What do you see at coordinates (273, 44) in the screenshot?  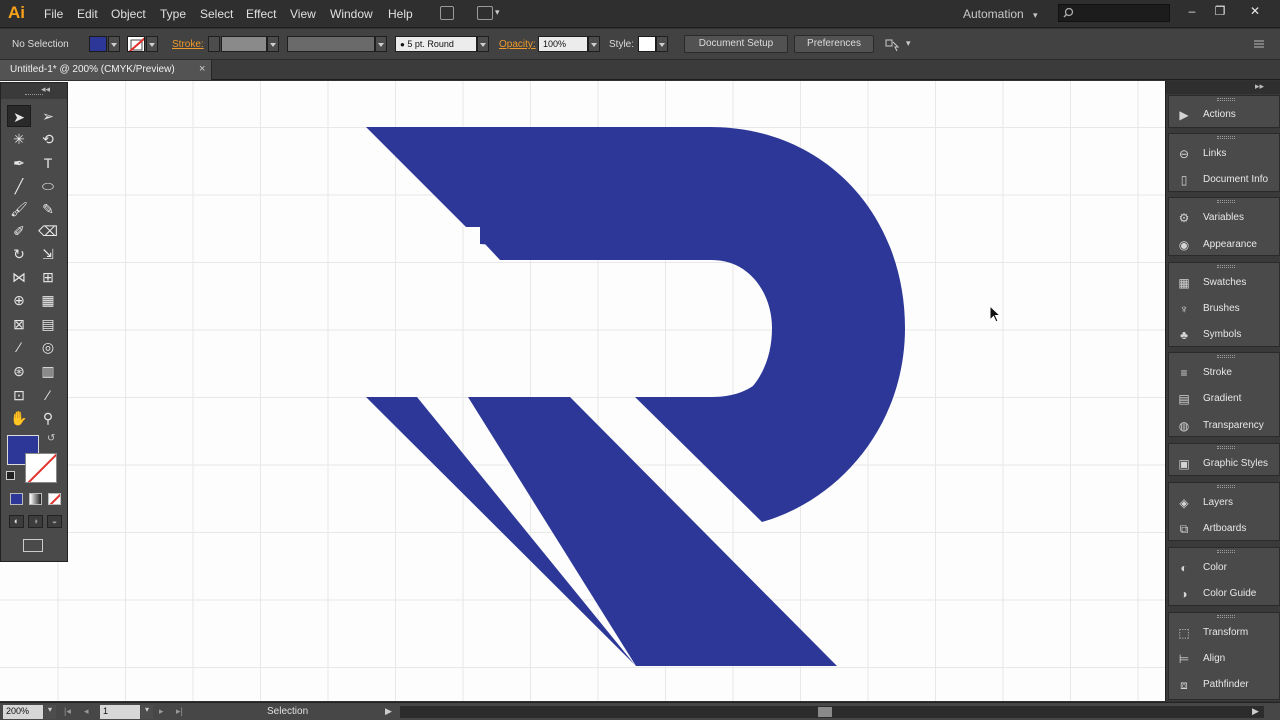 I see `stroke-weight-dropdown` at bounding box center [273, 44].